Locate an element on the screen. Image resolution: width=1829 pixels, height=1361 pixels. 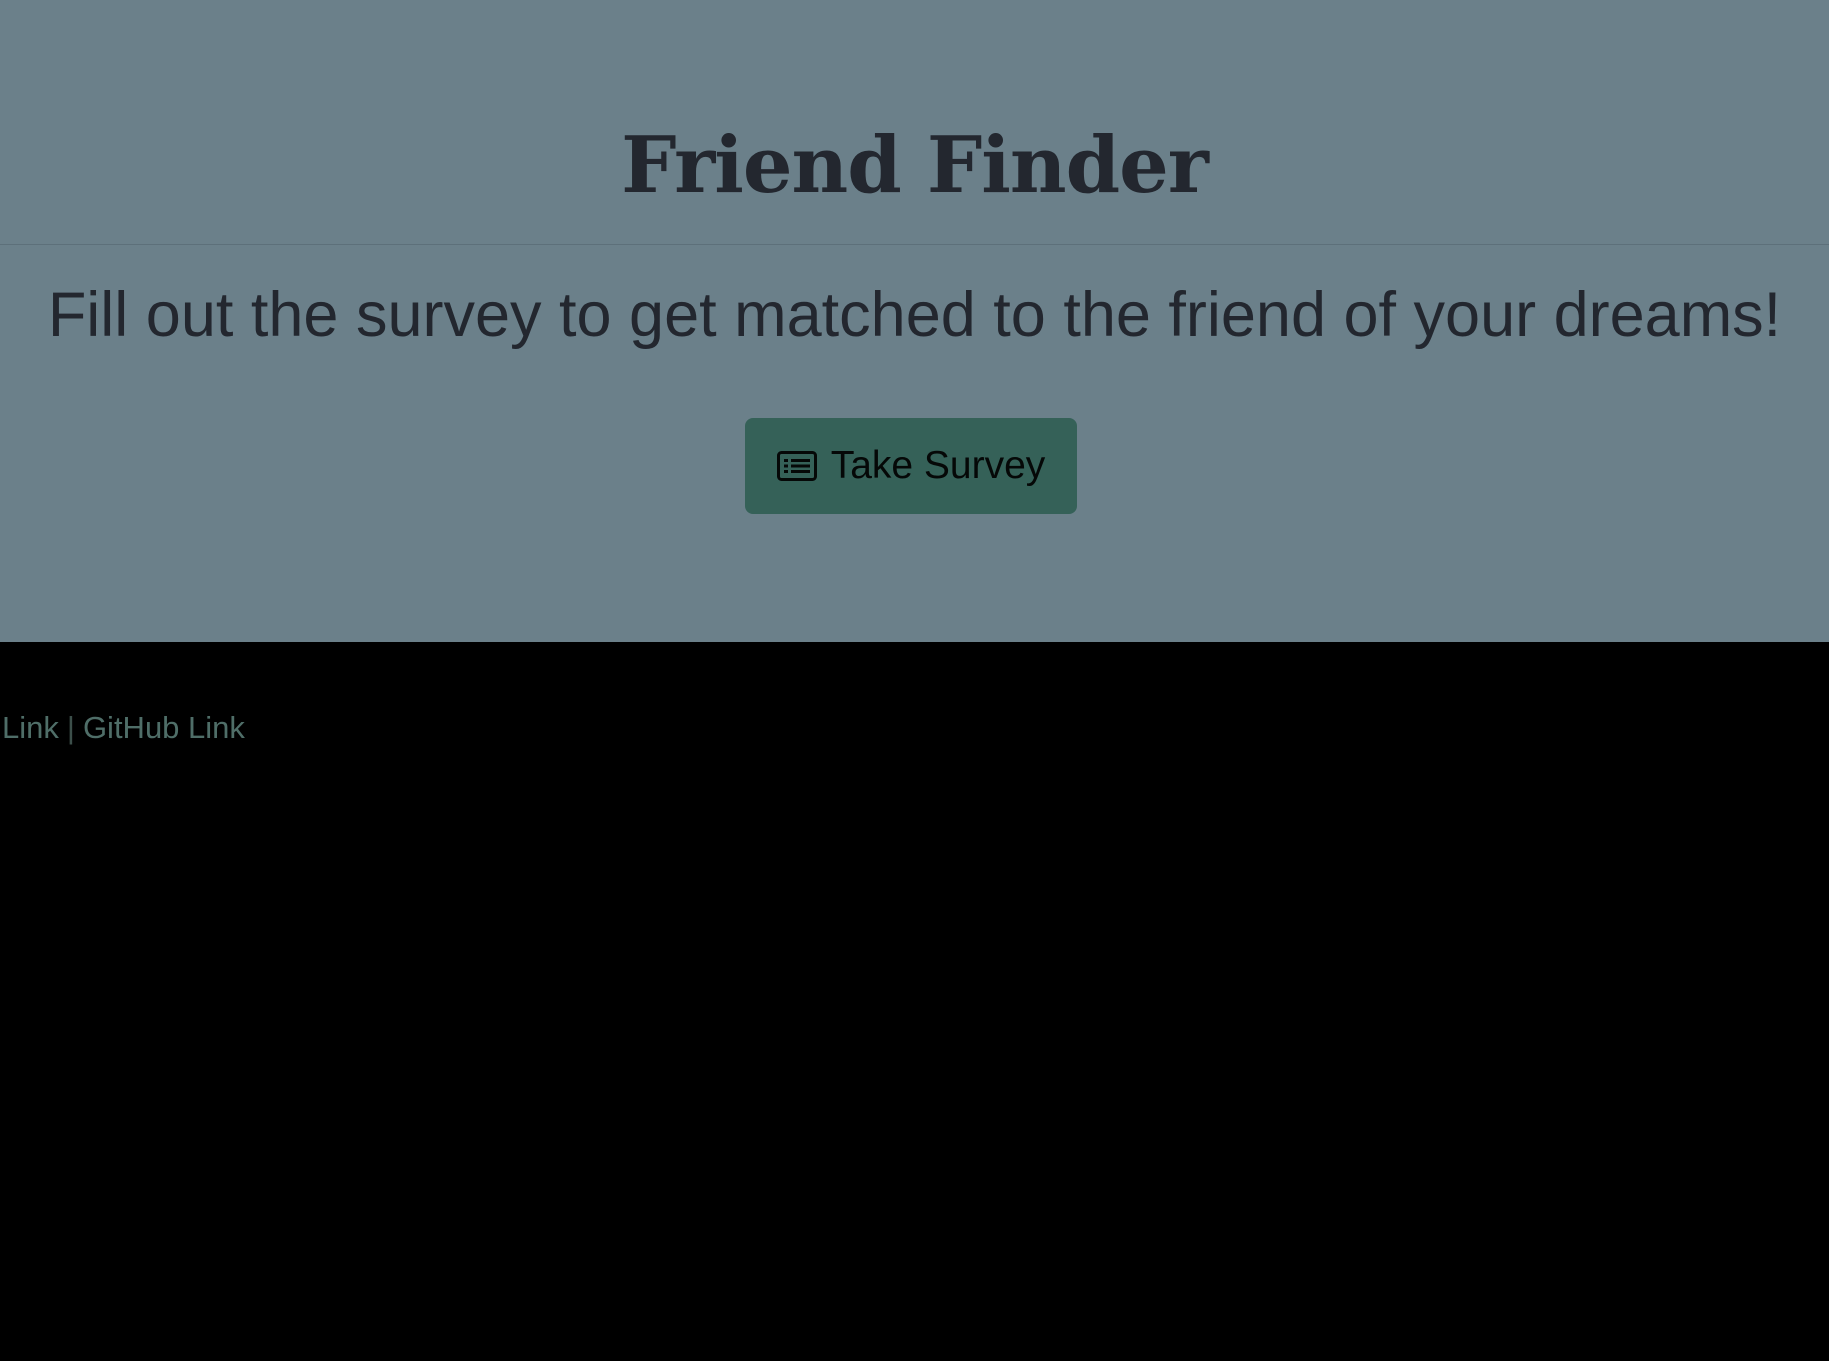
github-link: GitHub Link is located at coordinates (164, 727).